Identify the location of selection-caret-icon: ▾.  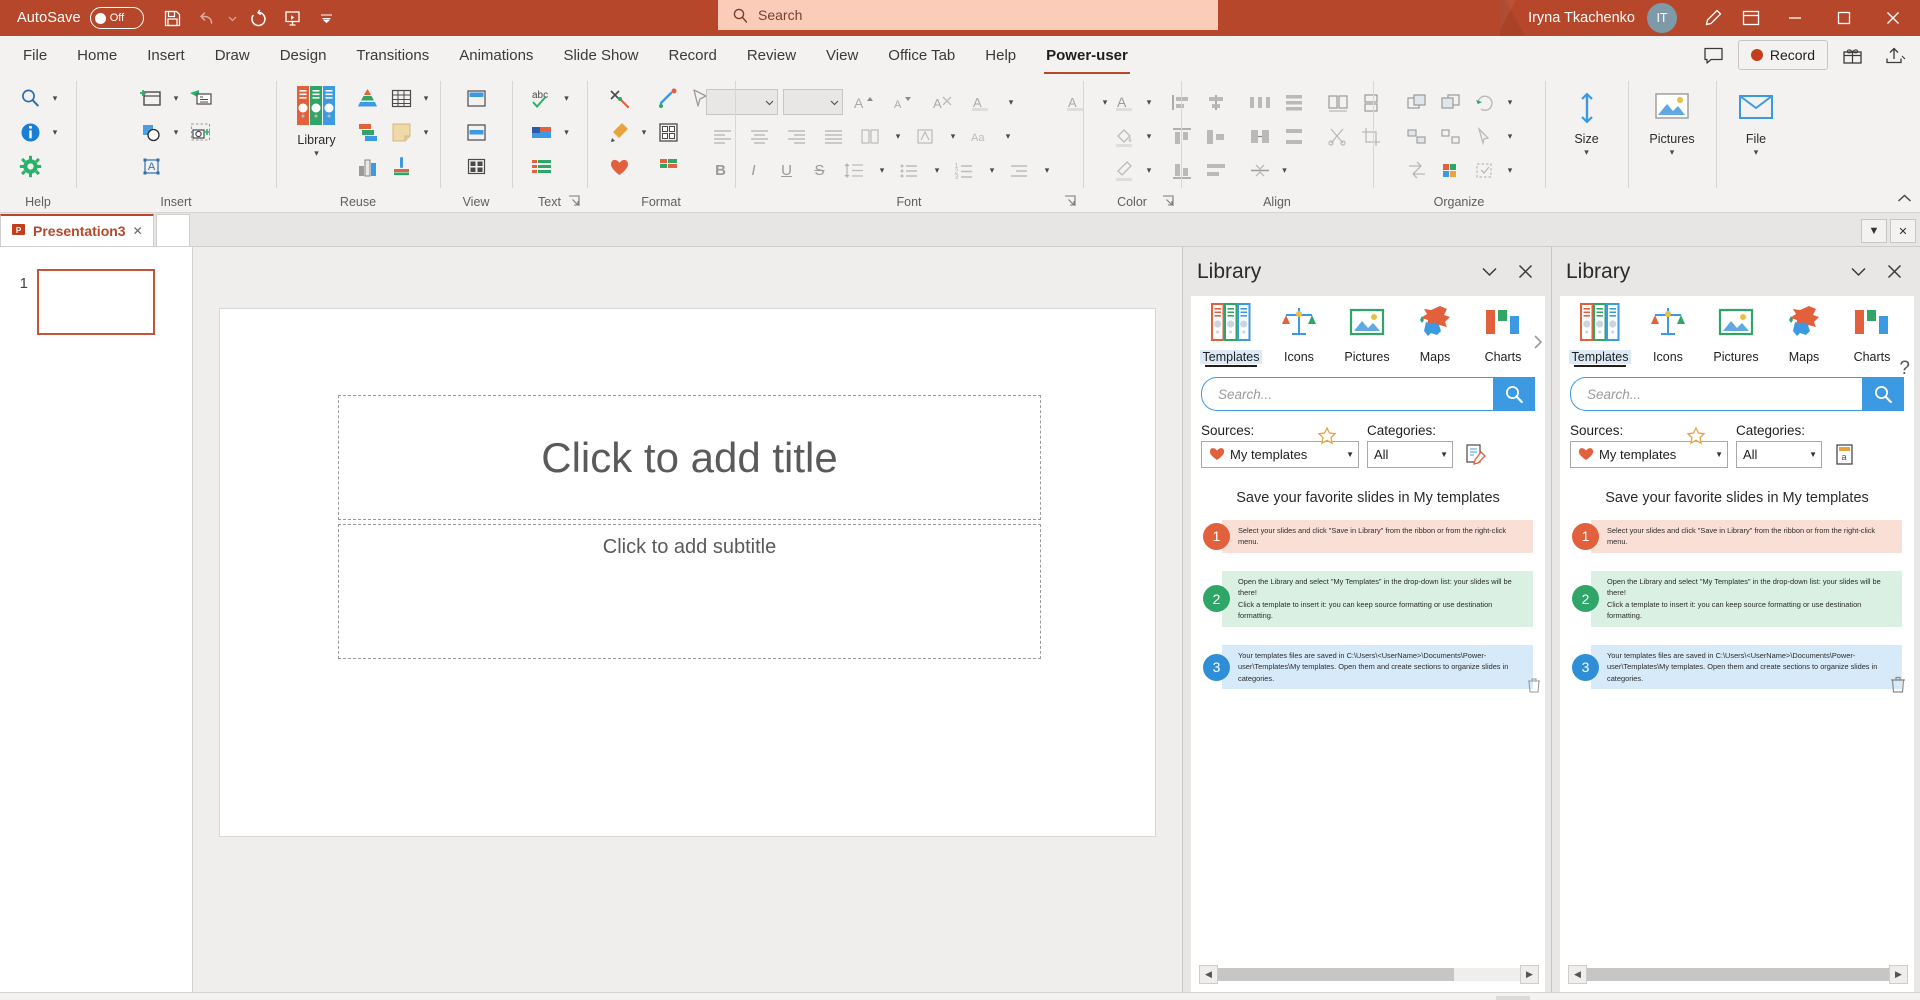
(1510, 136).